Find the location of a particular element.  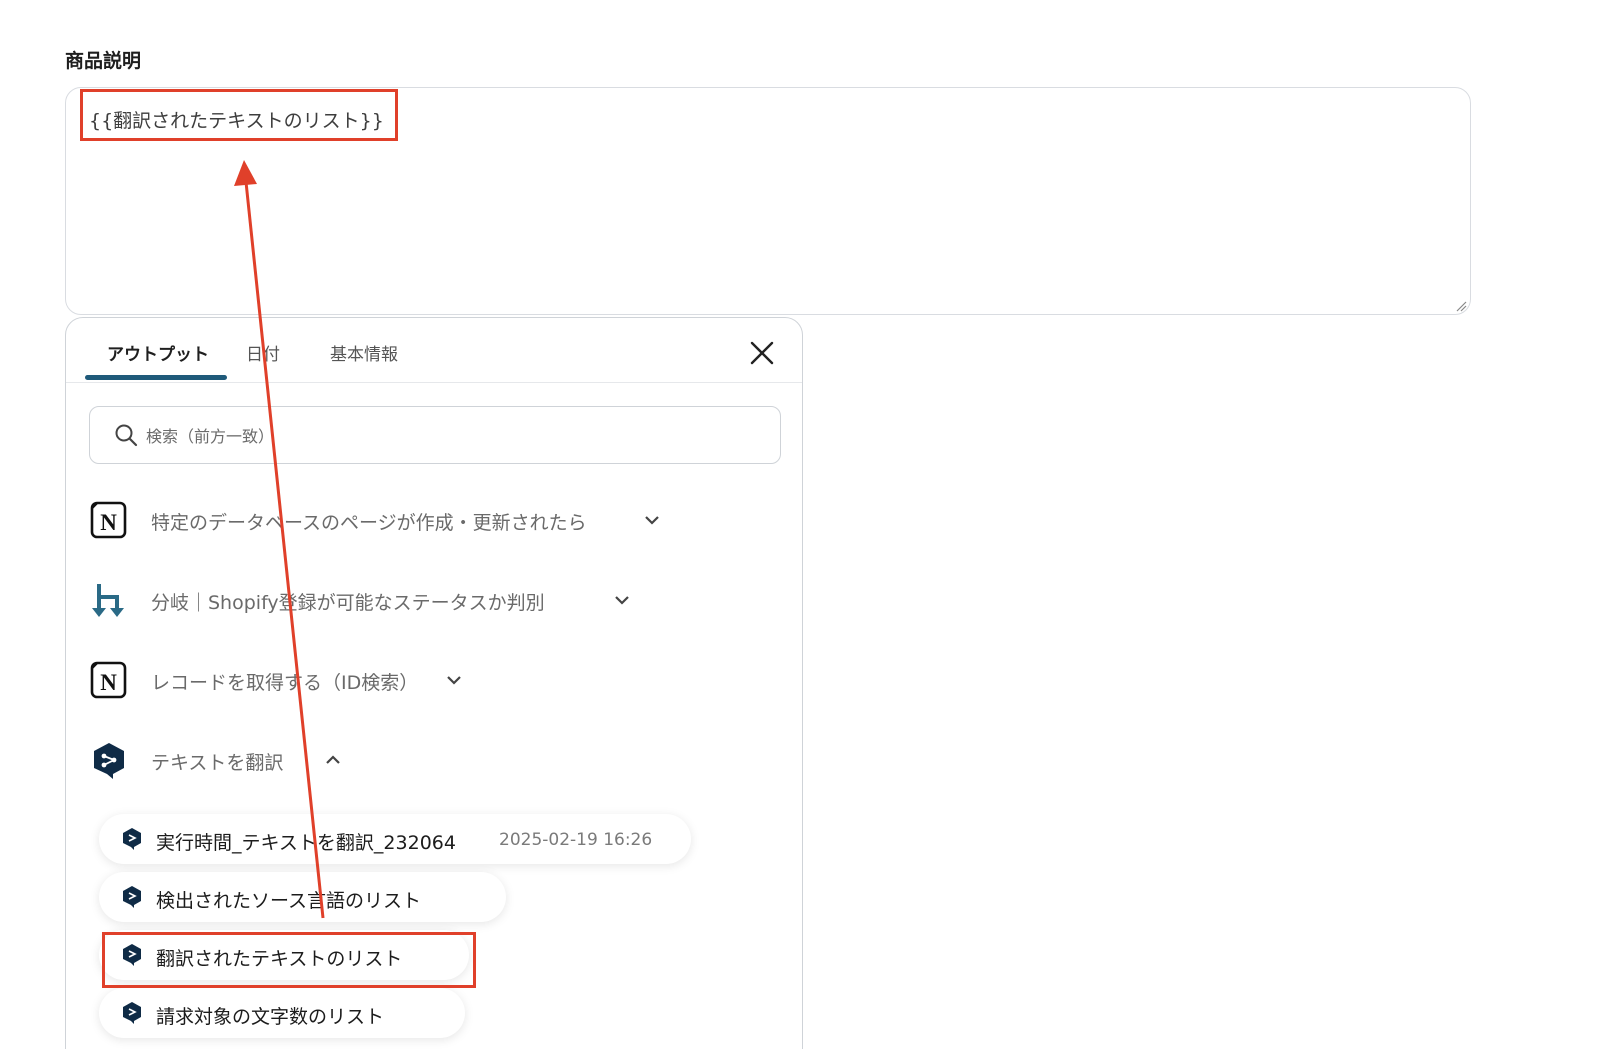

output-item-exec-time: 実行時間_テキストを翻訳_232064 2025-02-19 16:26 is located at coordinates (395, 839).